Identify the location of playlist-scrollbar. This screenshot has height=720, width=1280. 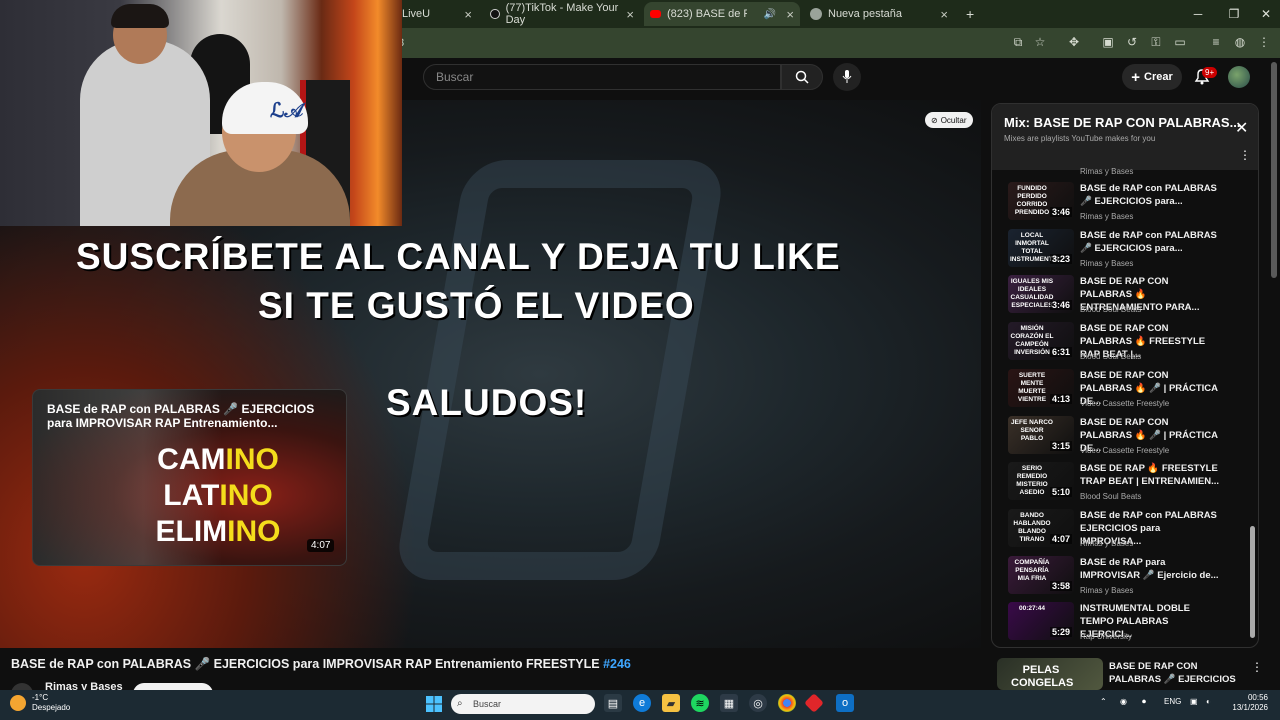
(1252, 405).